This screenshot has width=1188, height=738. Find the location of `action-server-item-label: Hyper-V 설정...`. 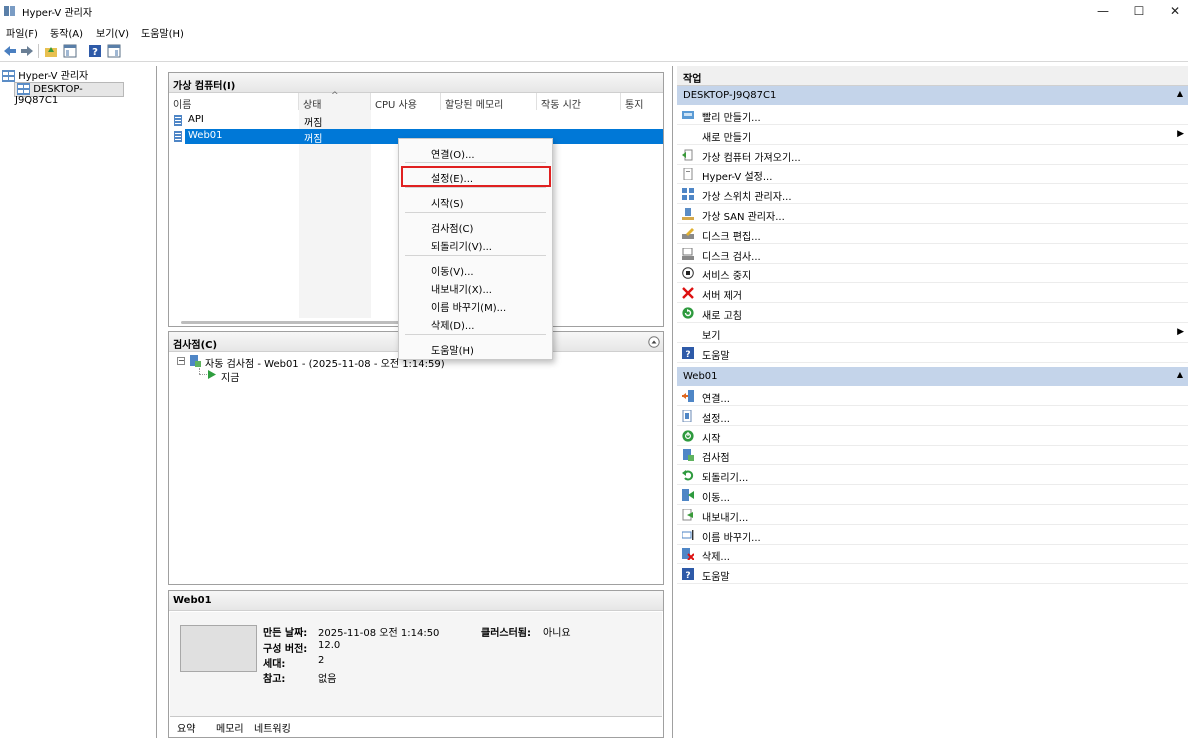

action-server-item-label: Hyper-V 설정... is located at coordinates (737, 178).